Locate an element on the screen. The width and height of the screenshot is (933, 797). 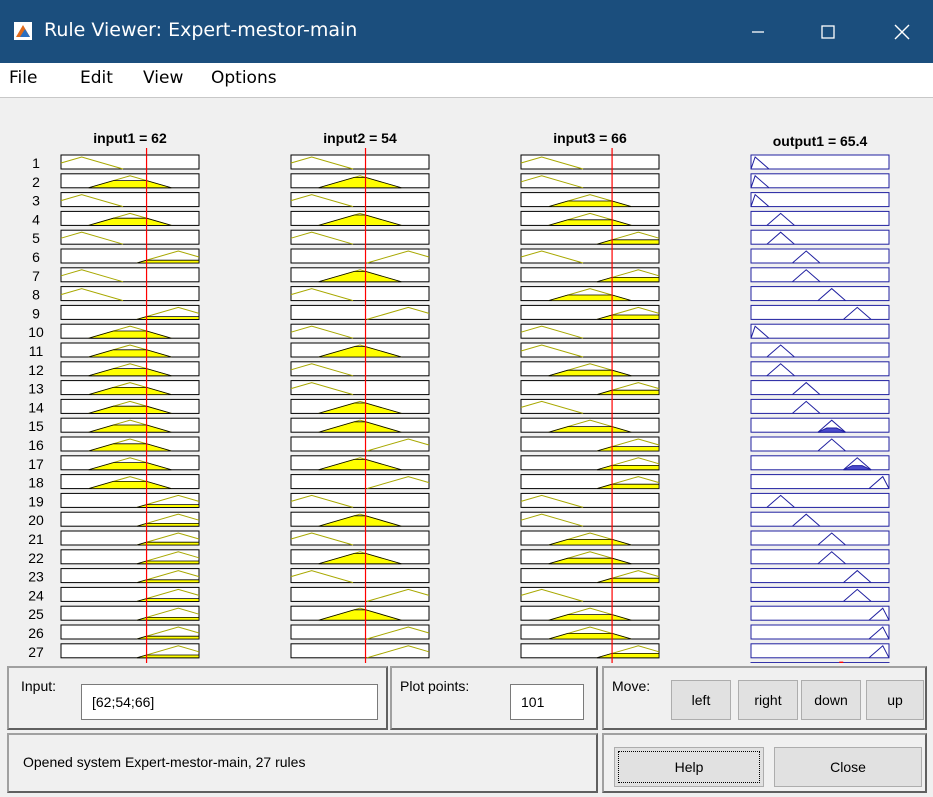
rule-number: 12 is located at coordinates (36, 370).